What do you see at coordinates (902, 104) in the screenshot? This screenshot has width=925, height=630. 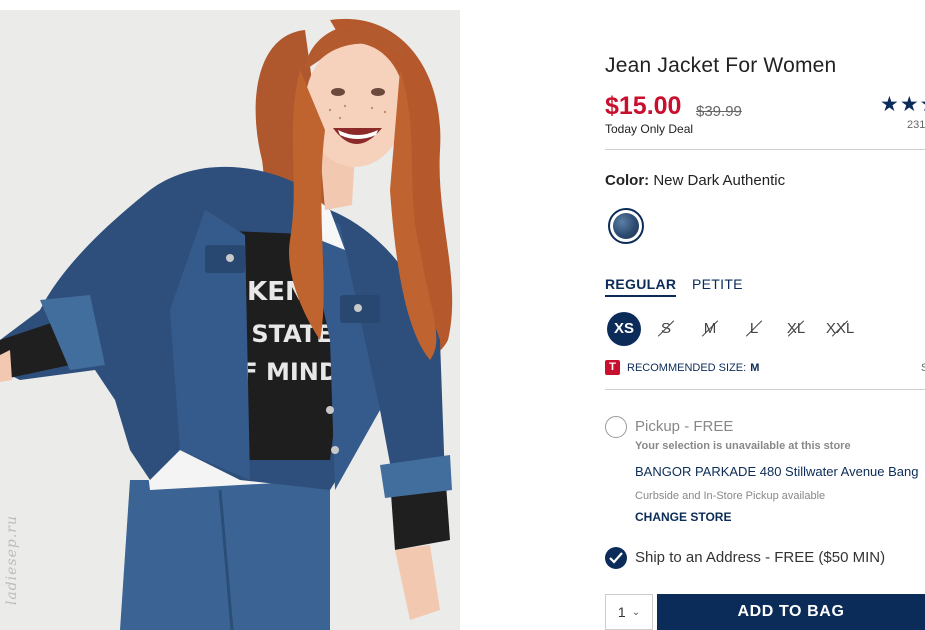 I see `rating-stars-icon: ★★★` at bounding box center [902, 104].